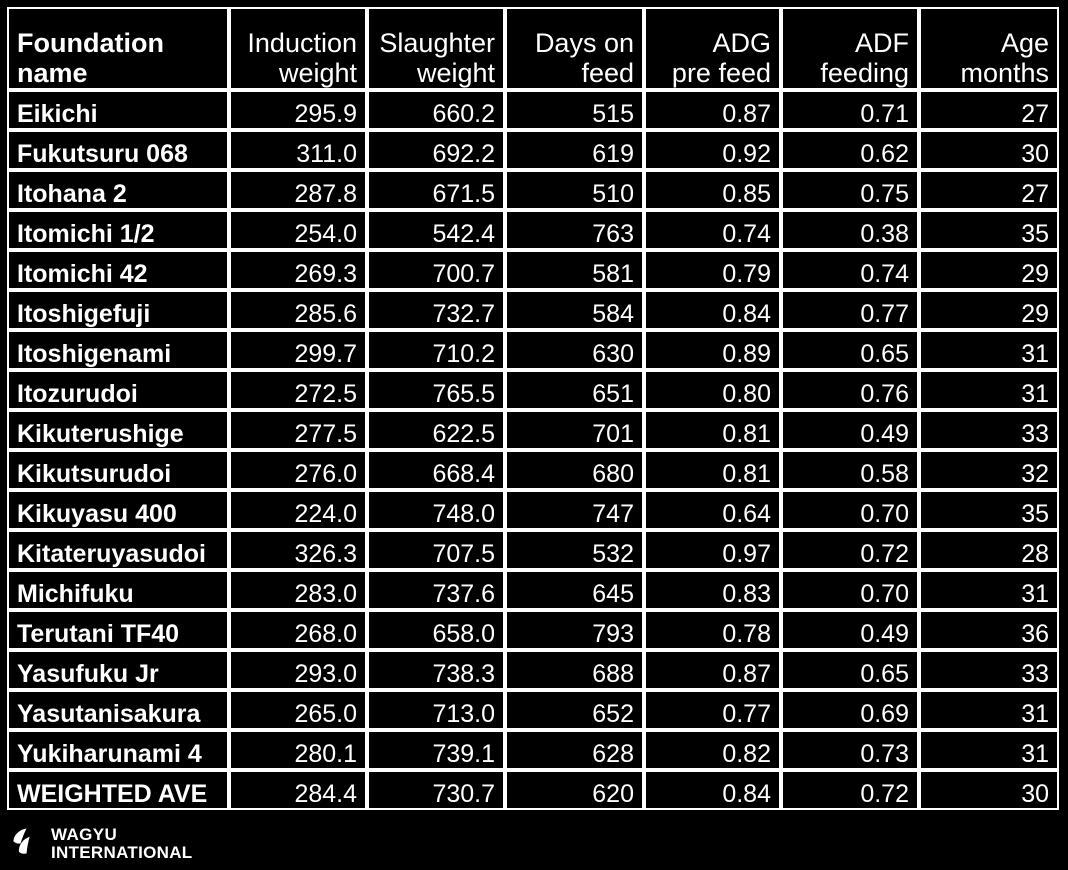 The image size is (1068, 870). I want to click on cell-adf: 0.62, so click(850, 150).